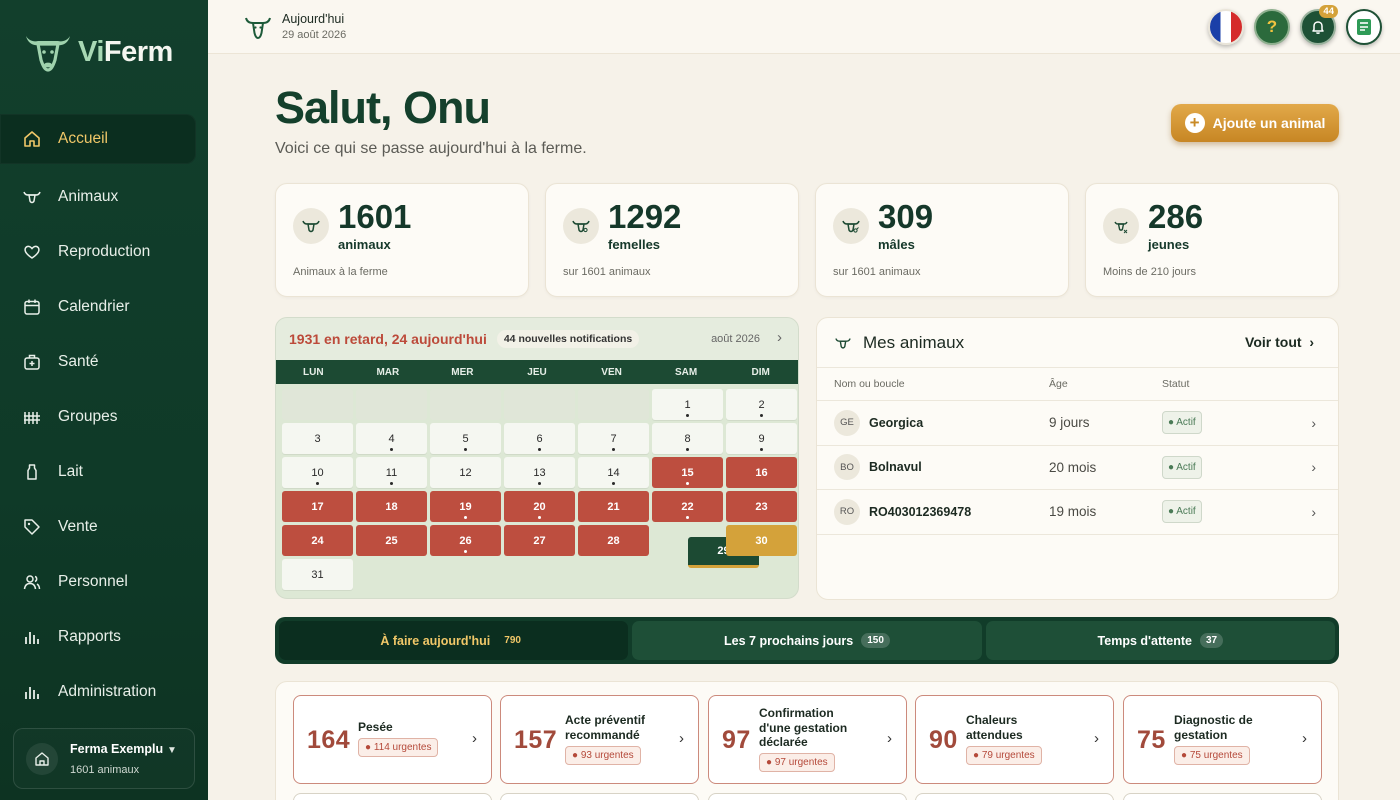 The width and height of the screenshot is (1400, 800). I want to click on sidebar-item-accueil: Accueil, so click(98, 139).